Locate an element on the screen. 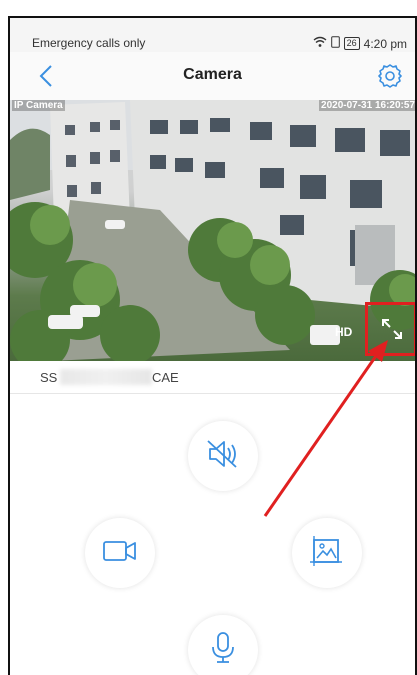  fullscreen-button is located at coordinates (390, 329).